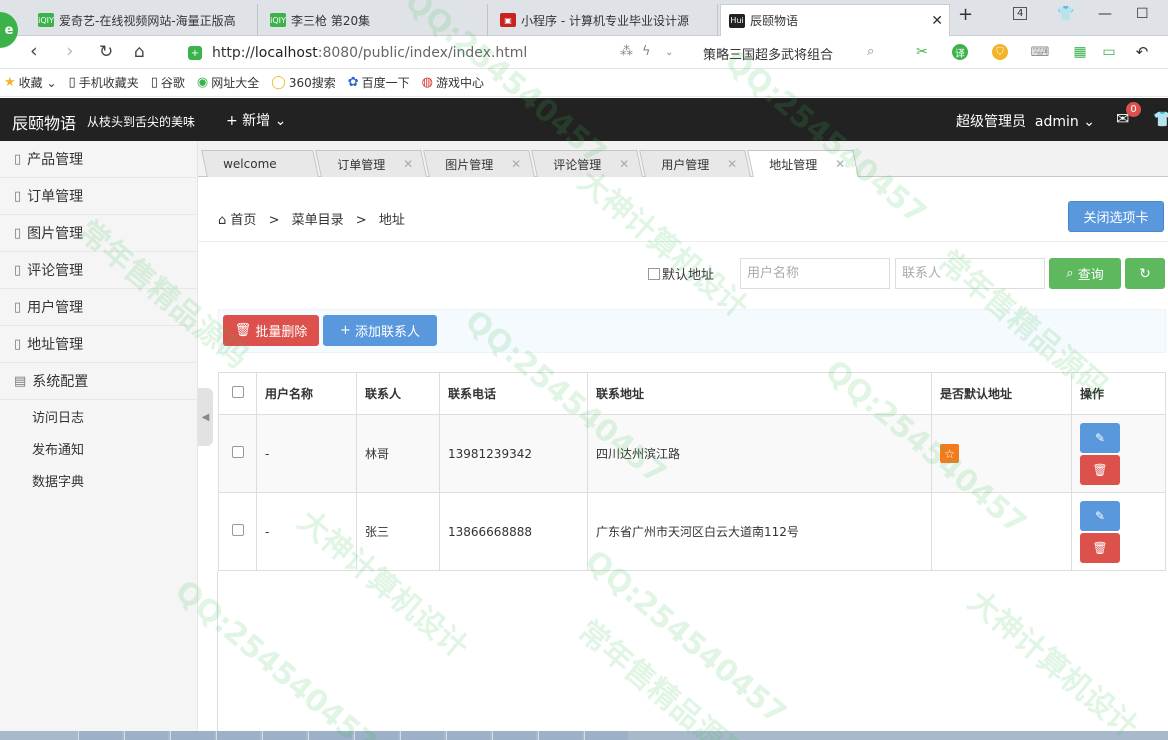 Image resolution: width=1168 pixels, height=740 pixels. What do you see at coordinates (605, 20) in the screenshot?
I see `browser-tab-mini-program: ▣ 小程序 - 计算机专业毕业设计源` at bounding box center [605, 20].